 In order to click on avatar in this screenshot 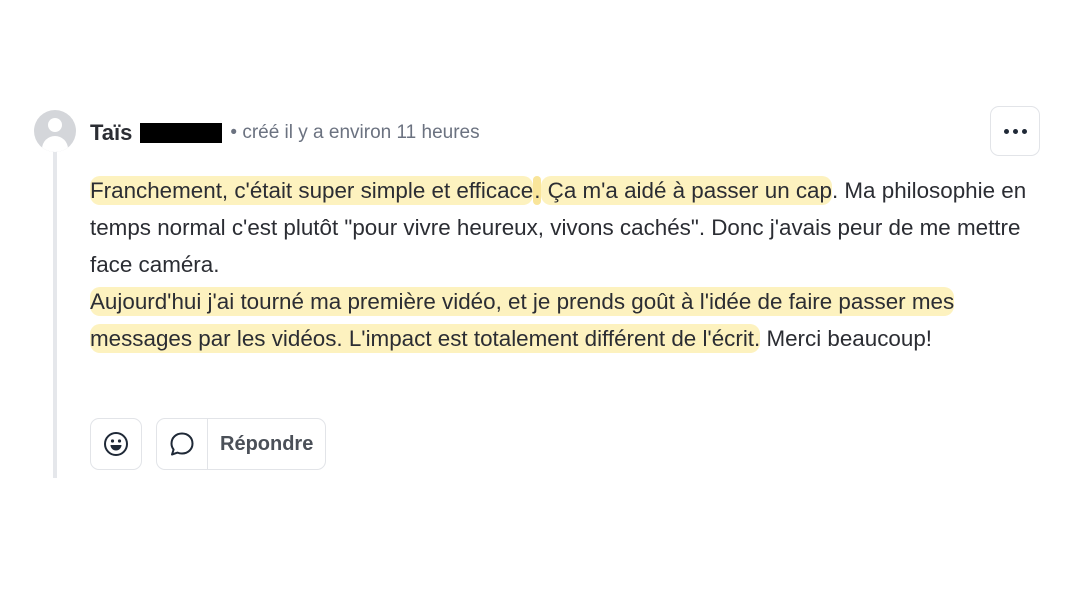, I will do `click(55, 131)`.